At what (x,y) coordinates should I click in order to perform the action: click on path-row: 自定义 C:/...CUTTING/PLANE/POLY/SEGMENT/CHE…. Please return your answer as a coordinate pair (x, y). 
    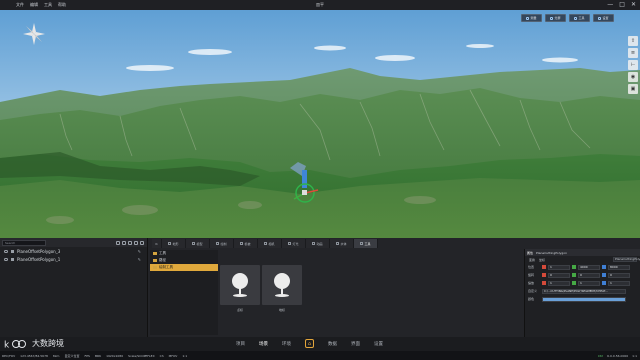
    Looking at the image, I should click on (582, 291).